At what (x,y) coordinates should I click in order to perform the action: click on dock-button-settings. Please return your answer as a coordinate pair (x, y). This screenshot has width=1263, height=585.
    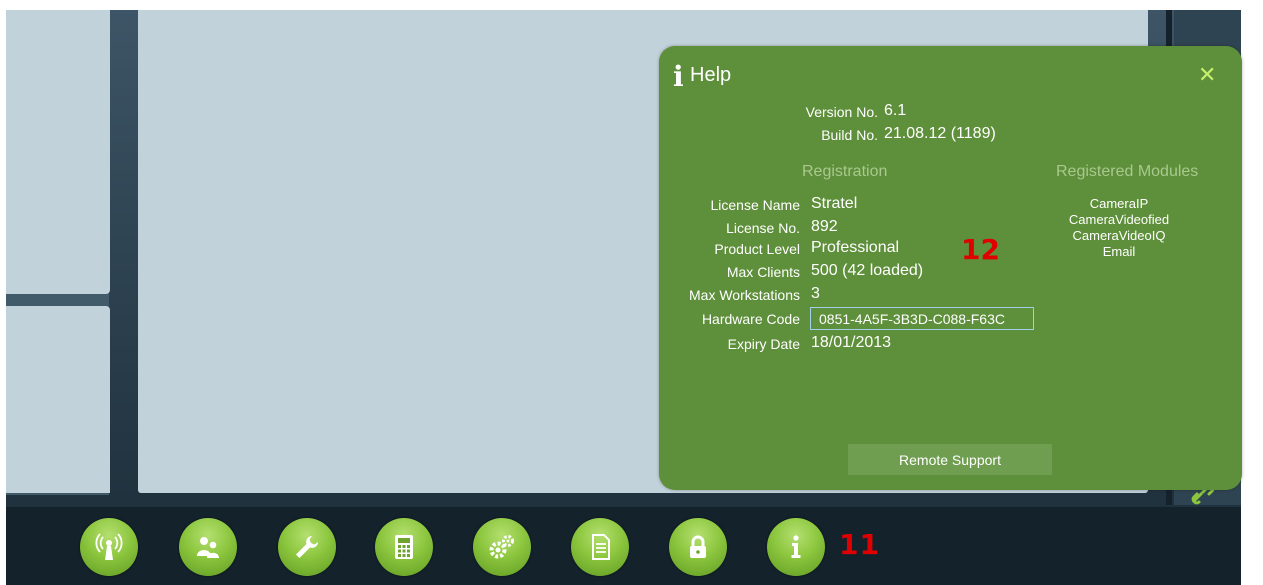
    Looking at the image, I should click on (502, 547).